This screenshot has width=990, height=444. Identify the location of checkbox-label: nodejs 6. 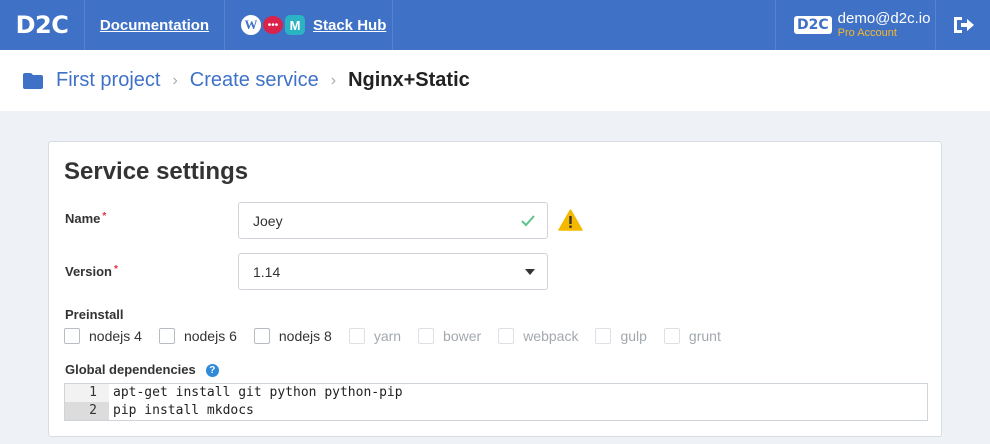
(210, 336).